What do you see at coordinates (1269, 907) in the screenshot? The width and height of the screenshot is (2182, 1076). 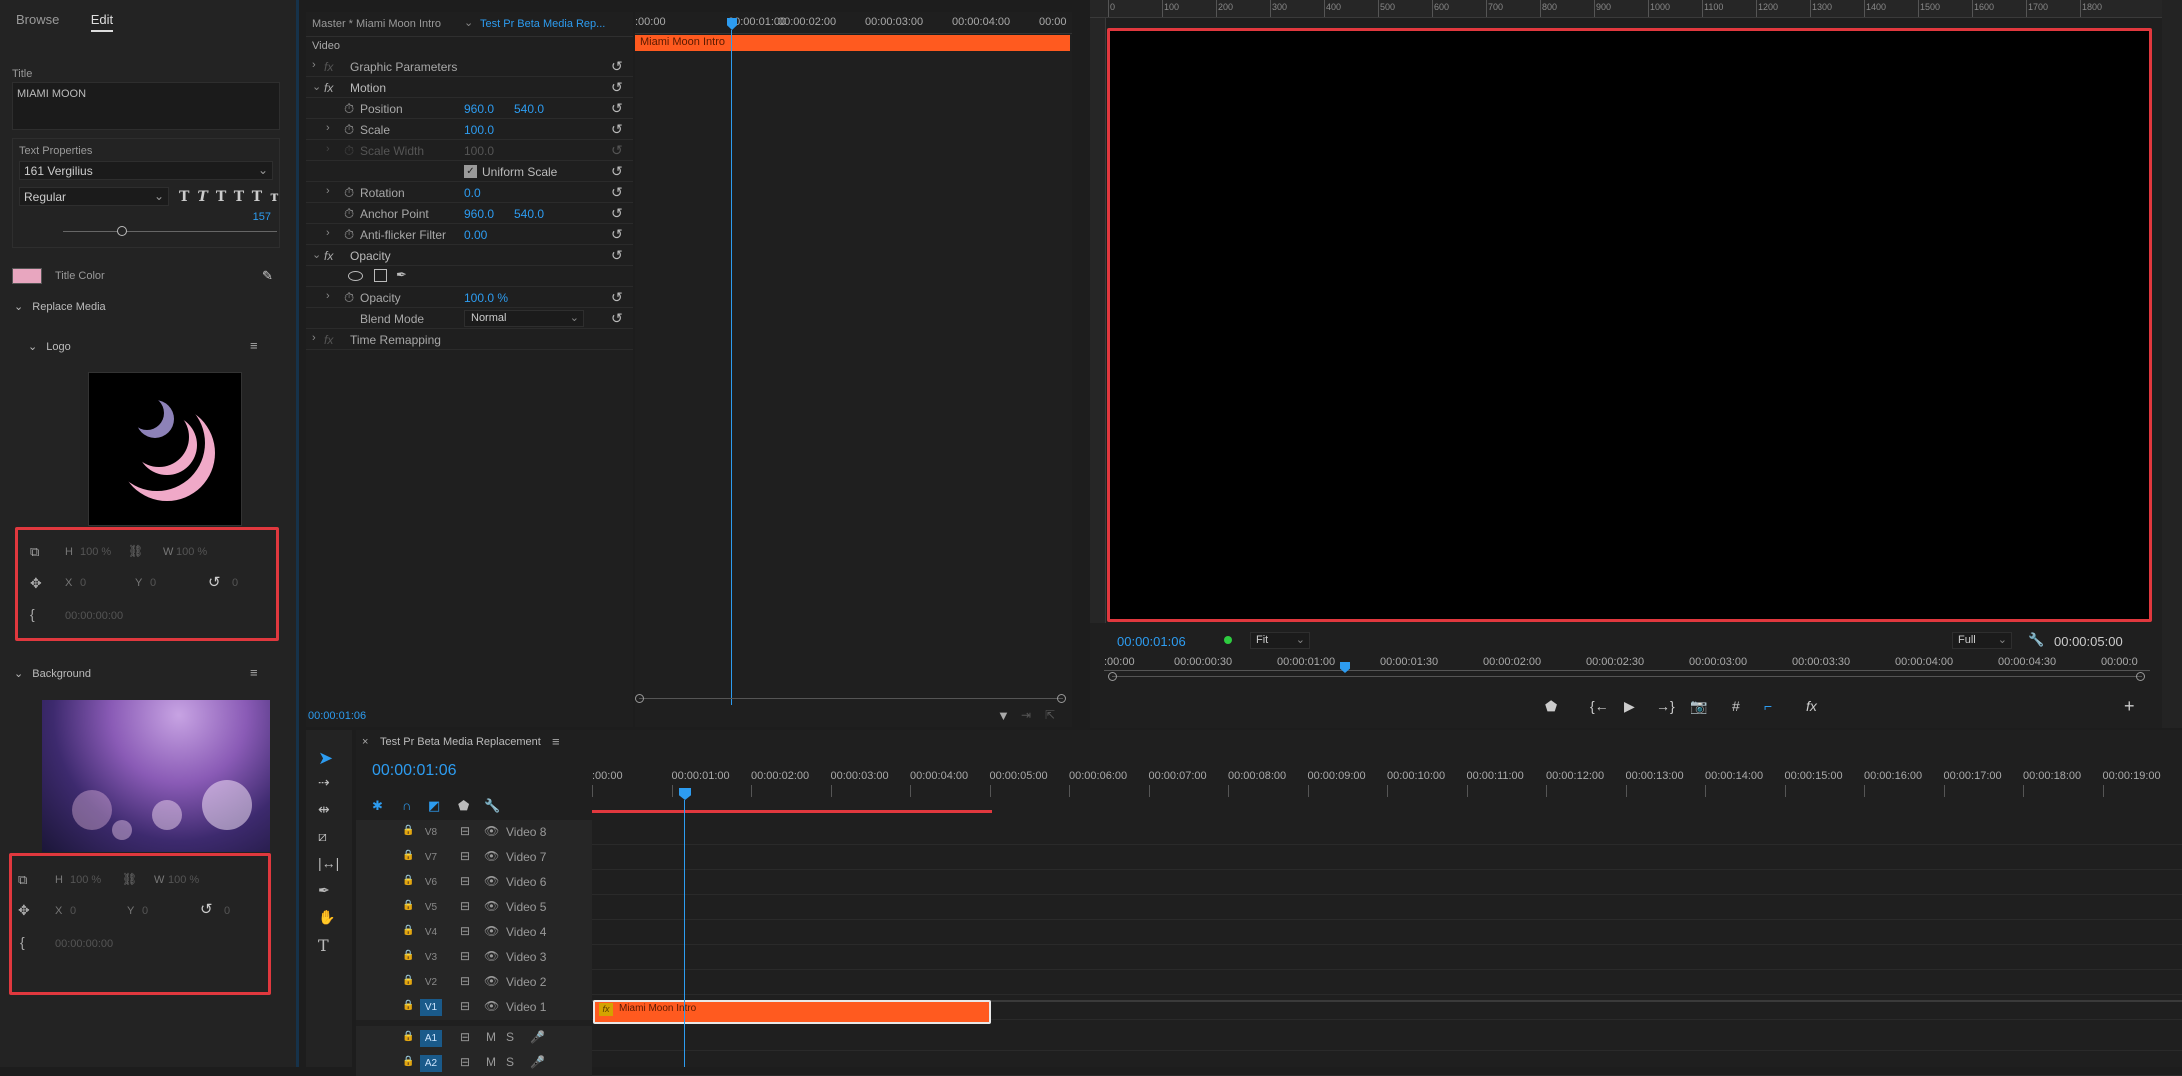 I see `video-track-row: 🔒 V5 ⊟ 👁 Video 5` at bounding box center [1269, 907].